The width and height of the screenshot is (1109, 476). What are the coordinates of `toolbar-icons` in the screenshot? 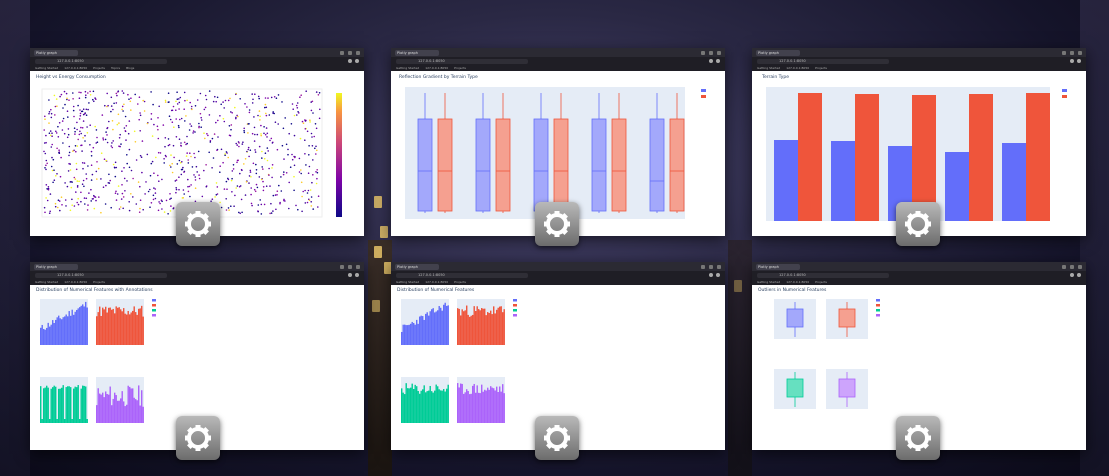 It's located at (353, 61).